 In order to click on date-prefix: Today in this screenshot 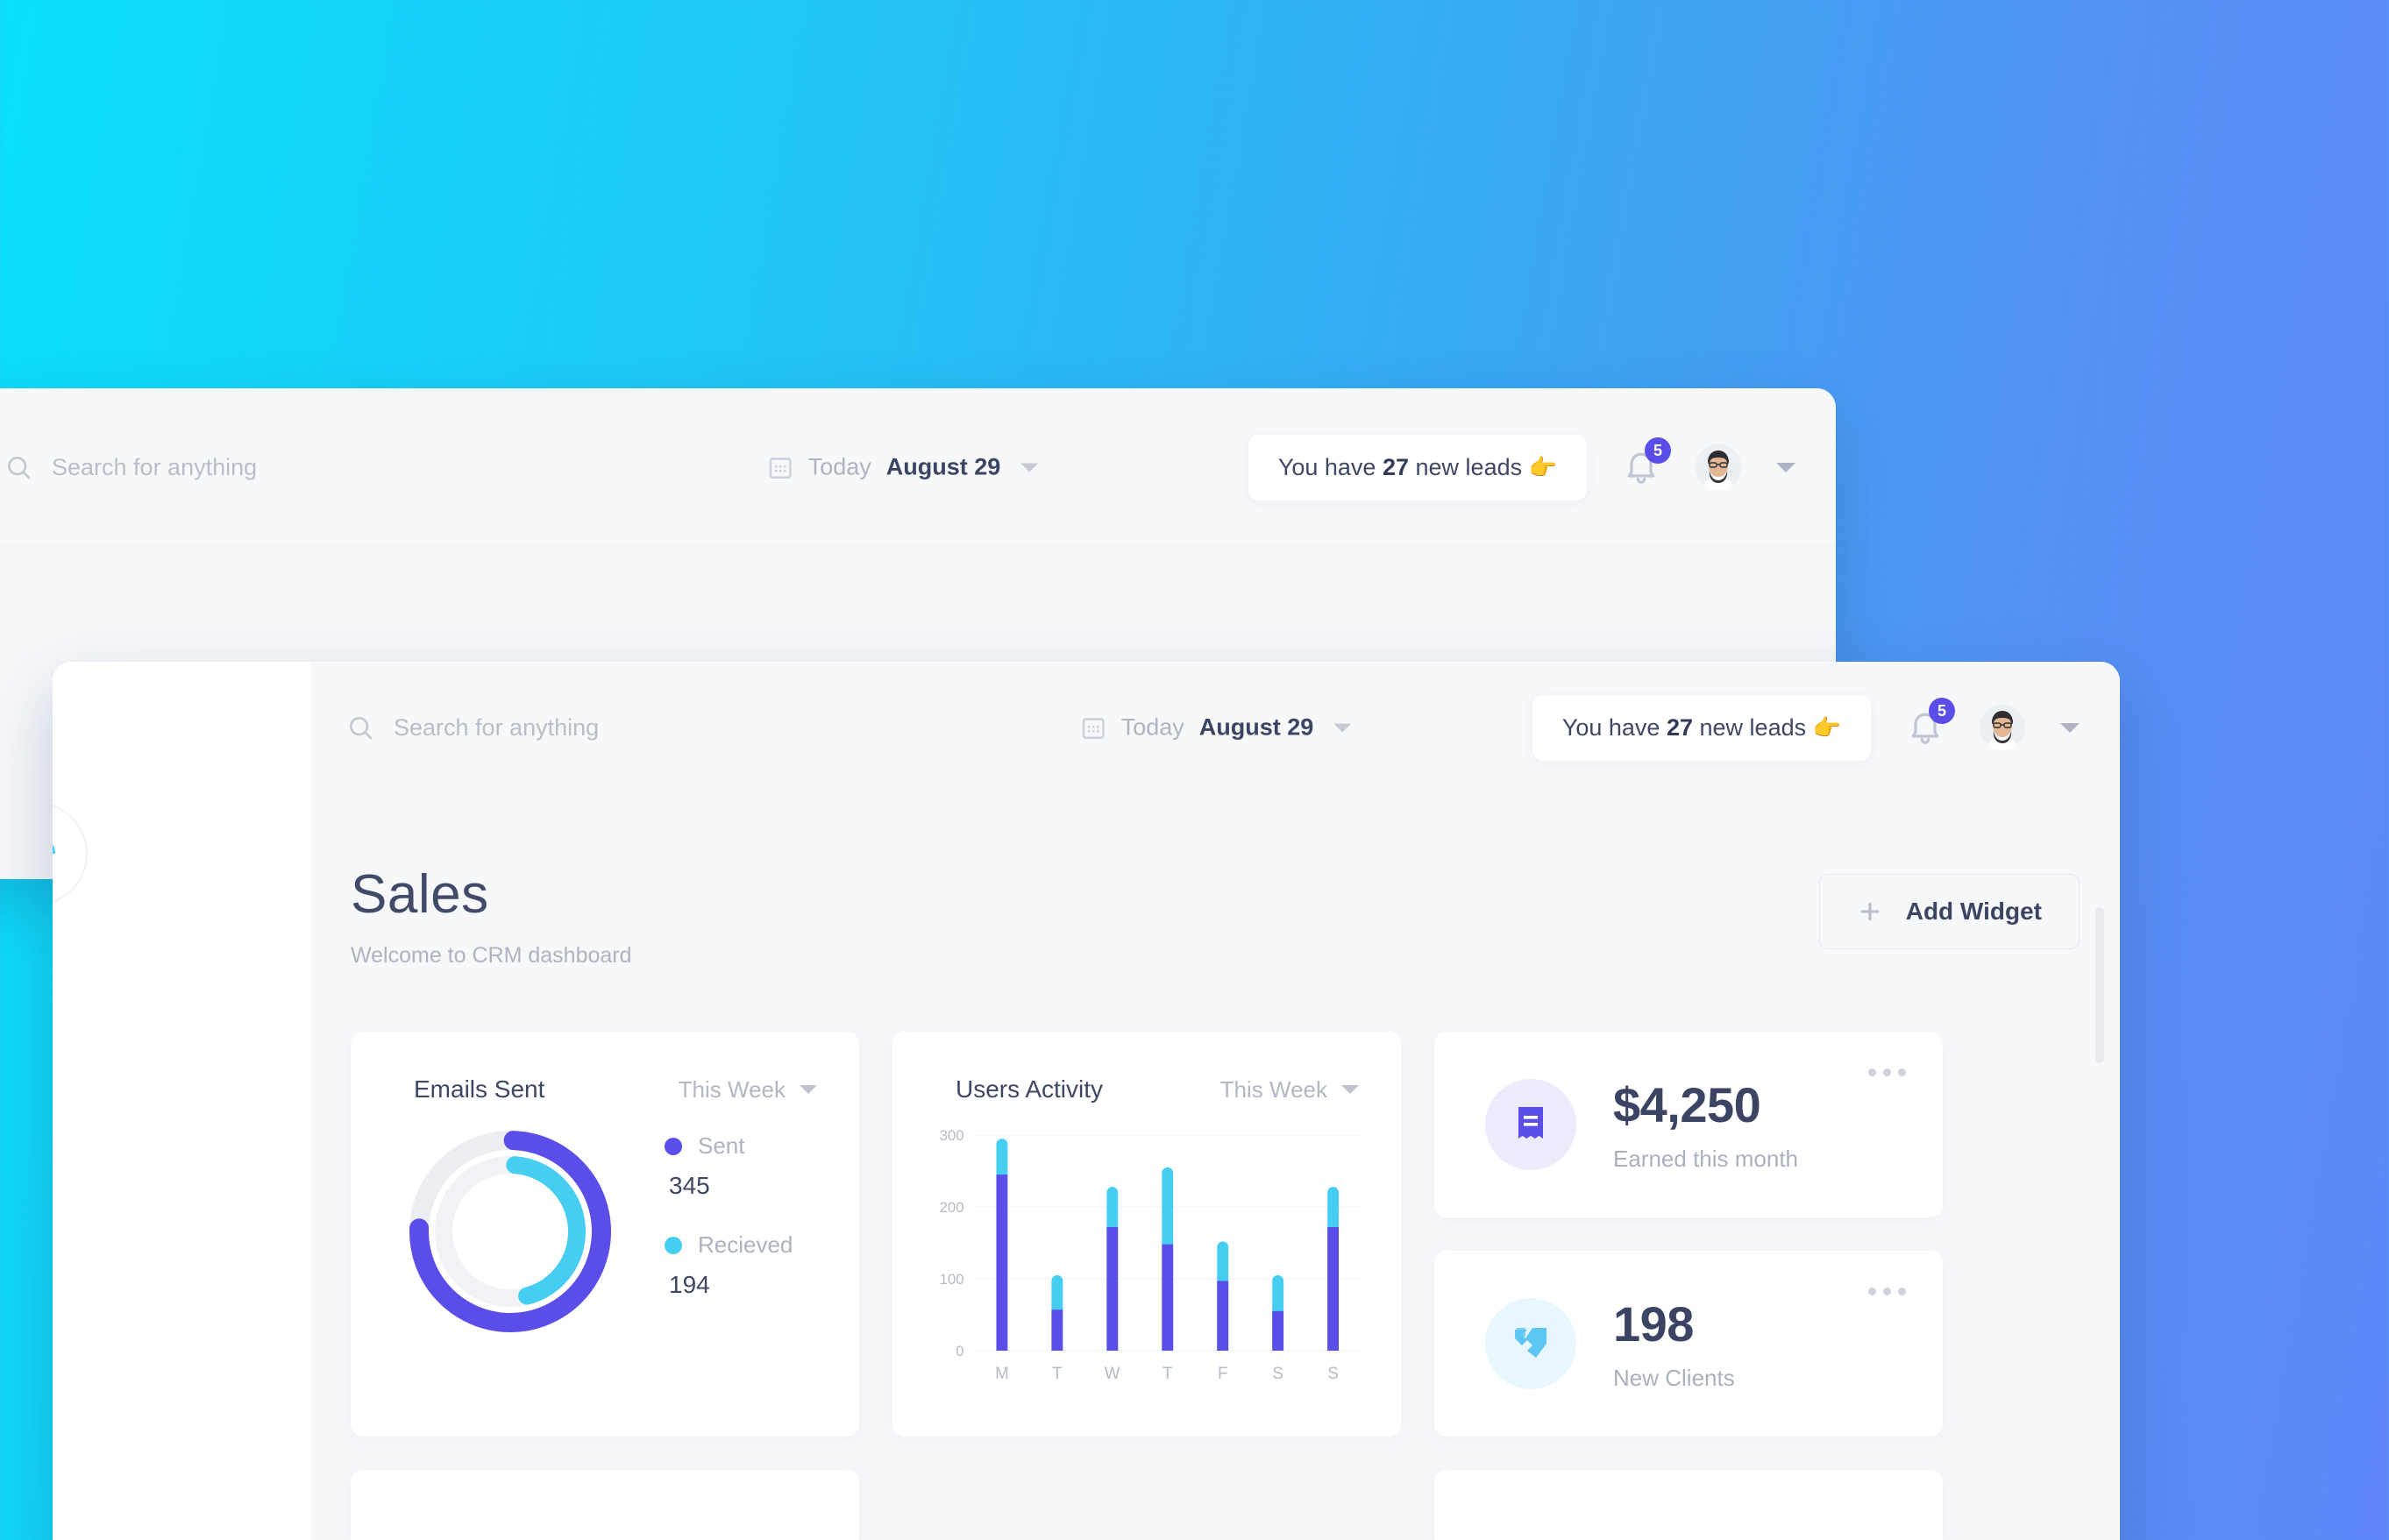, I will do `click(1152, 727)`.